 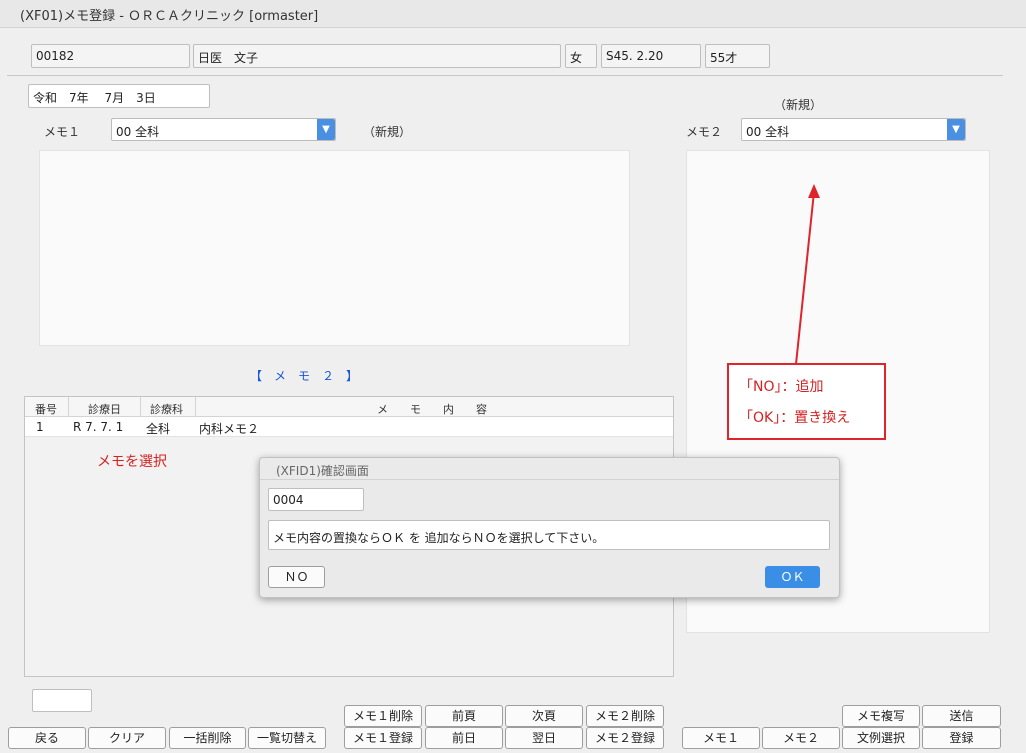 What do you see at coordinates (549, 469) in the screenshot?
I see `dialog-title: (XFID1)確認画面` at bounding box center [549, 469].